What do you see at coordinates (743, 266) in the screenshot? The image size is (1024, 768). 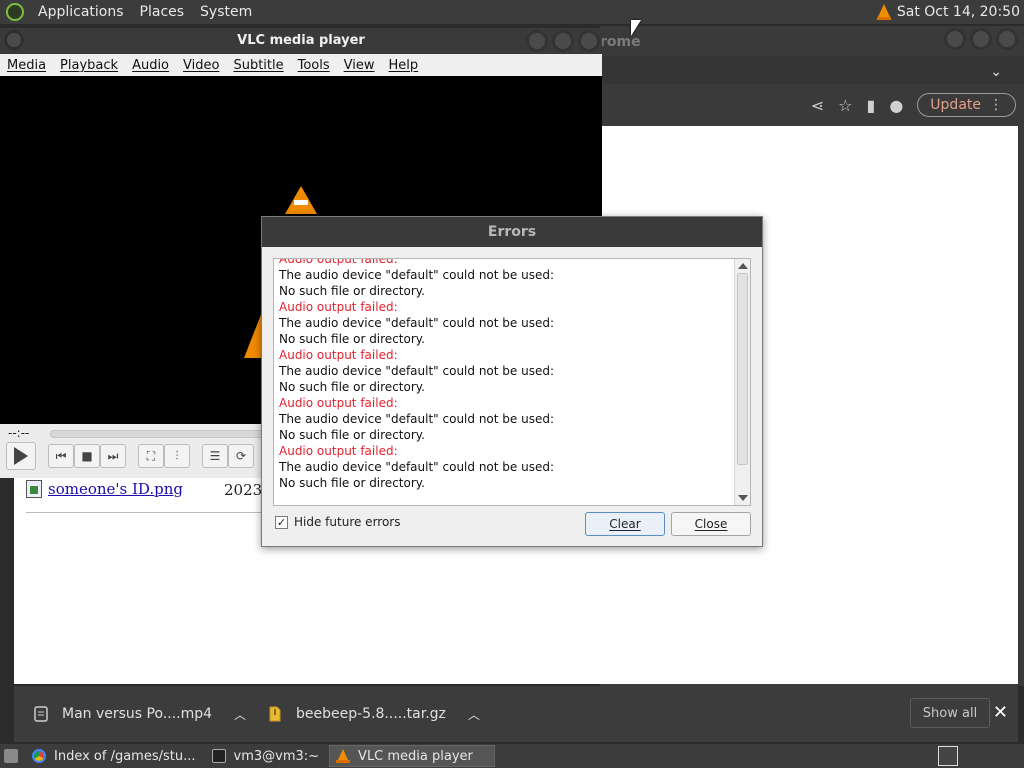 I see `scroll-up-arrow-icon` at bounding box center [743, 266].